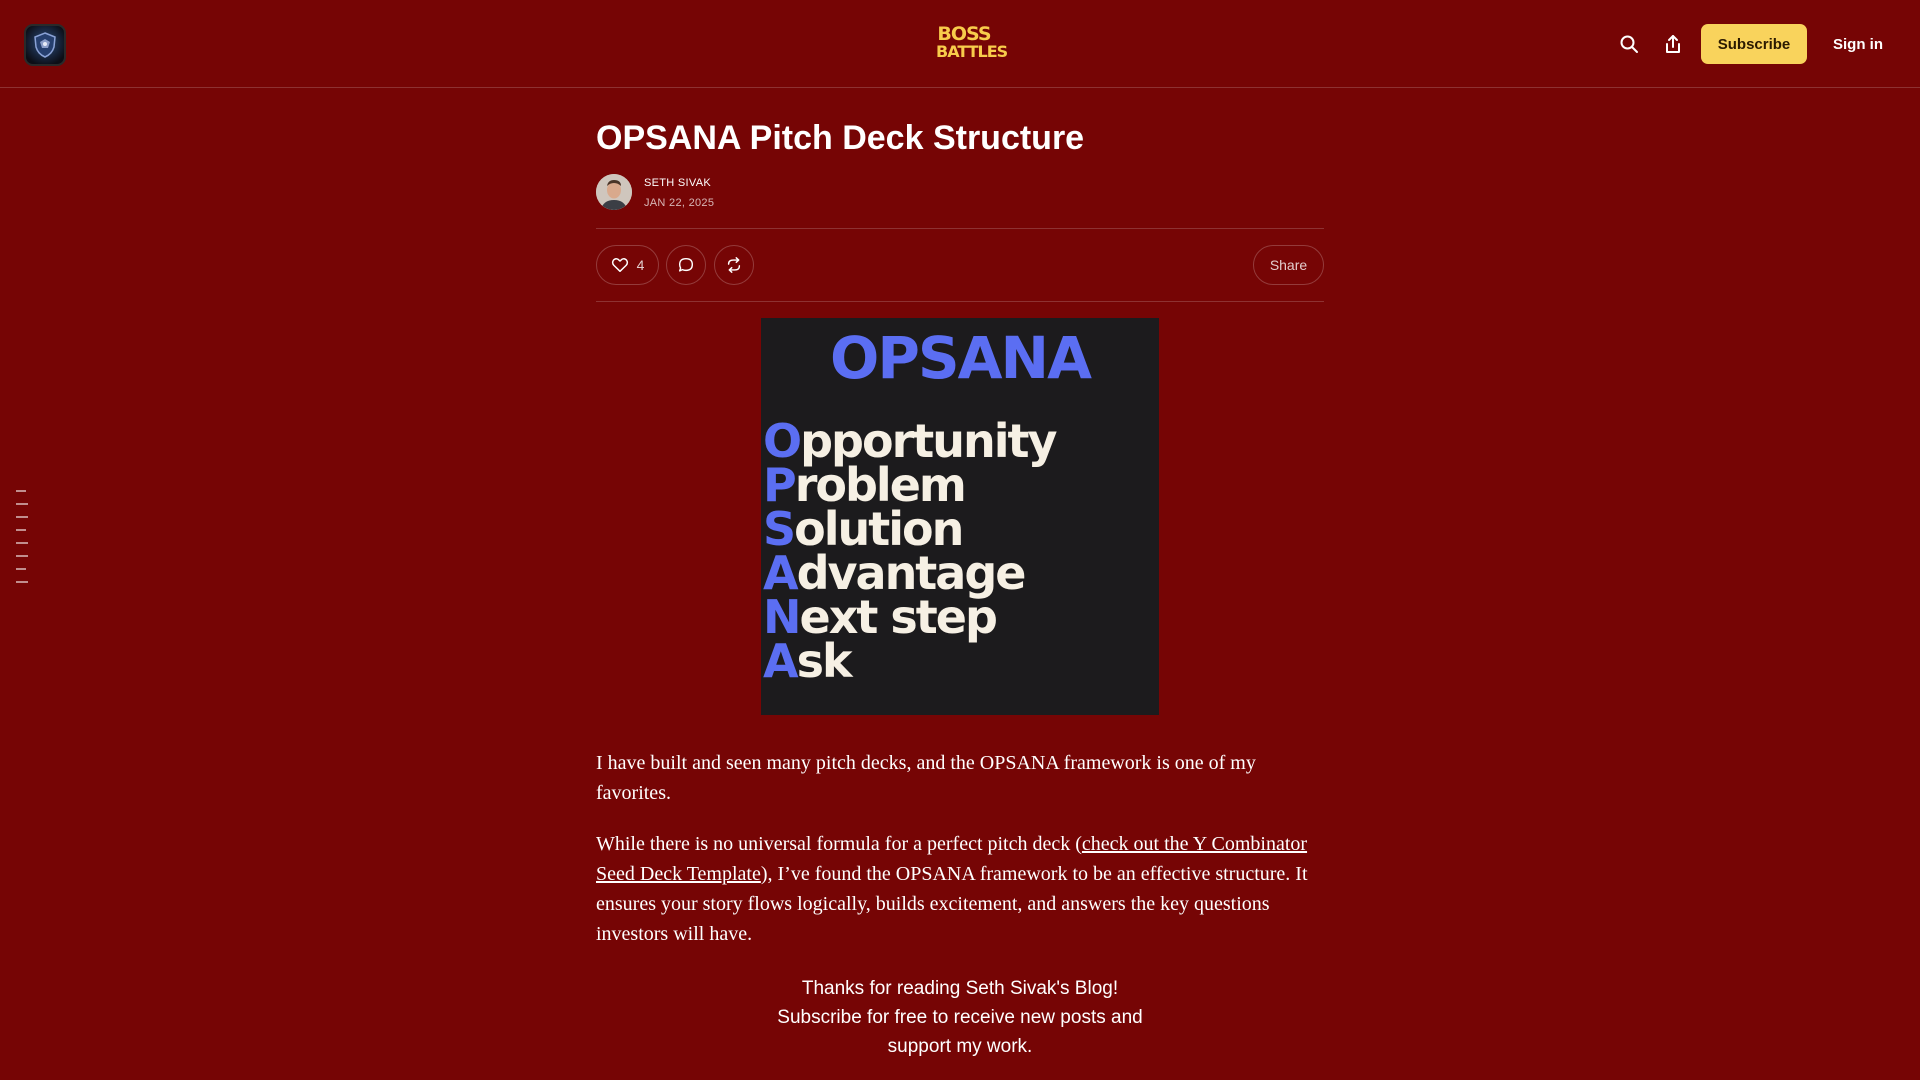 Image resolution: width=1920 pixels, height=1080 pixels. Describe the element at coordinates (960, 265) in the screenshot. I see `post-actions-bar: 4 Share` at that location.